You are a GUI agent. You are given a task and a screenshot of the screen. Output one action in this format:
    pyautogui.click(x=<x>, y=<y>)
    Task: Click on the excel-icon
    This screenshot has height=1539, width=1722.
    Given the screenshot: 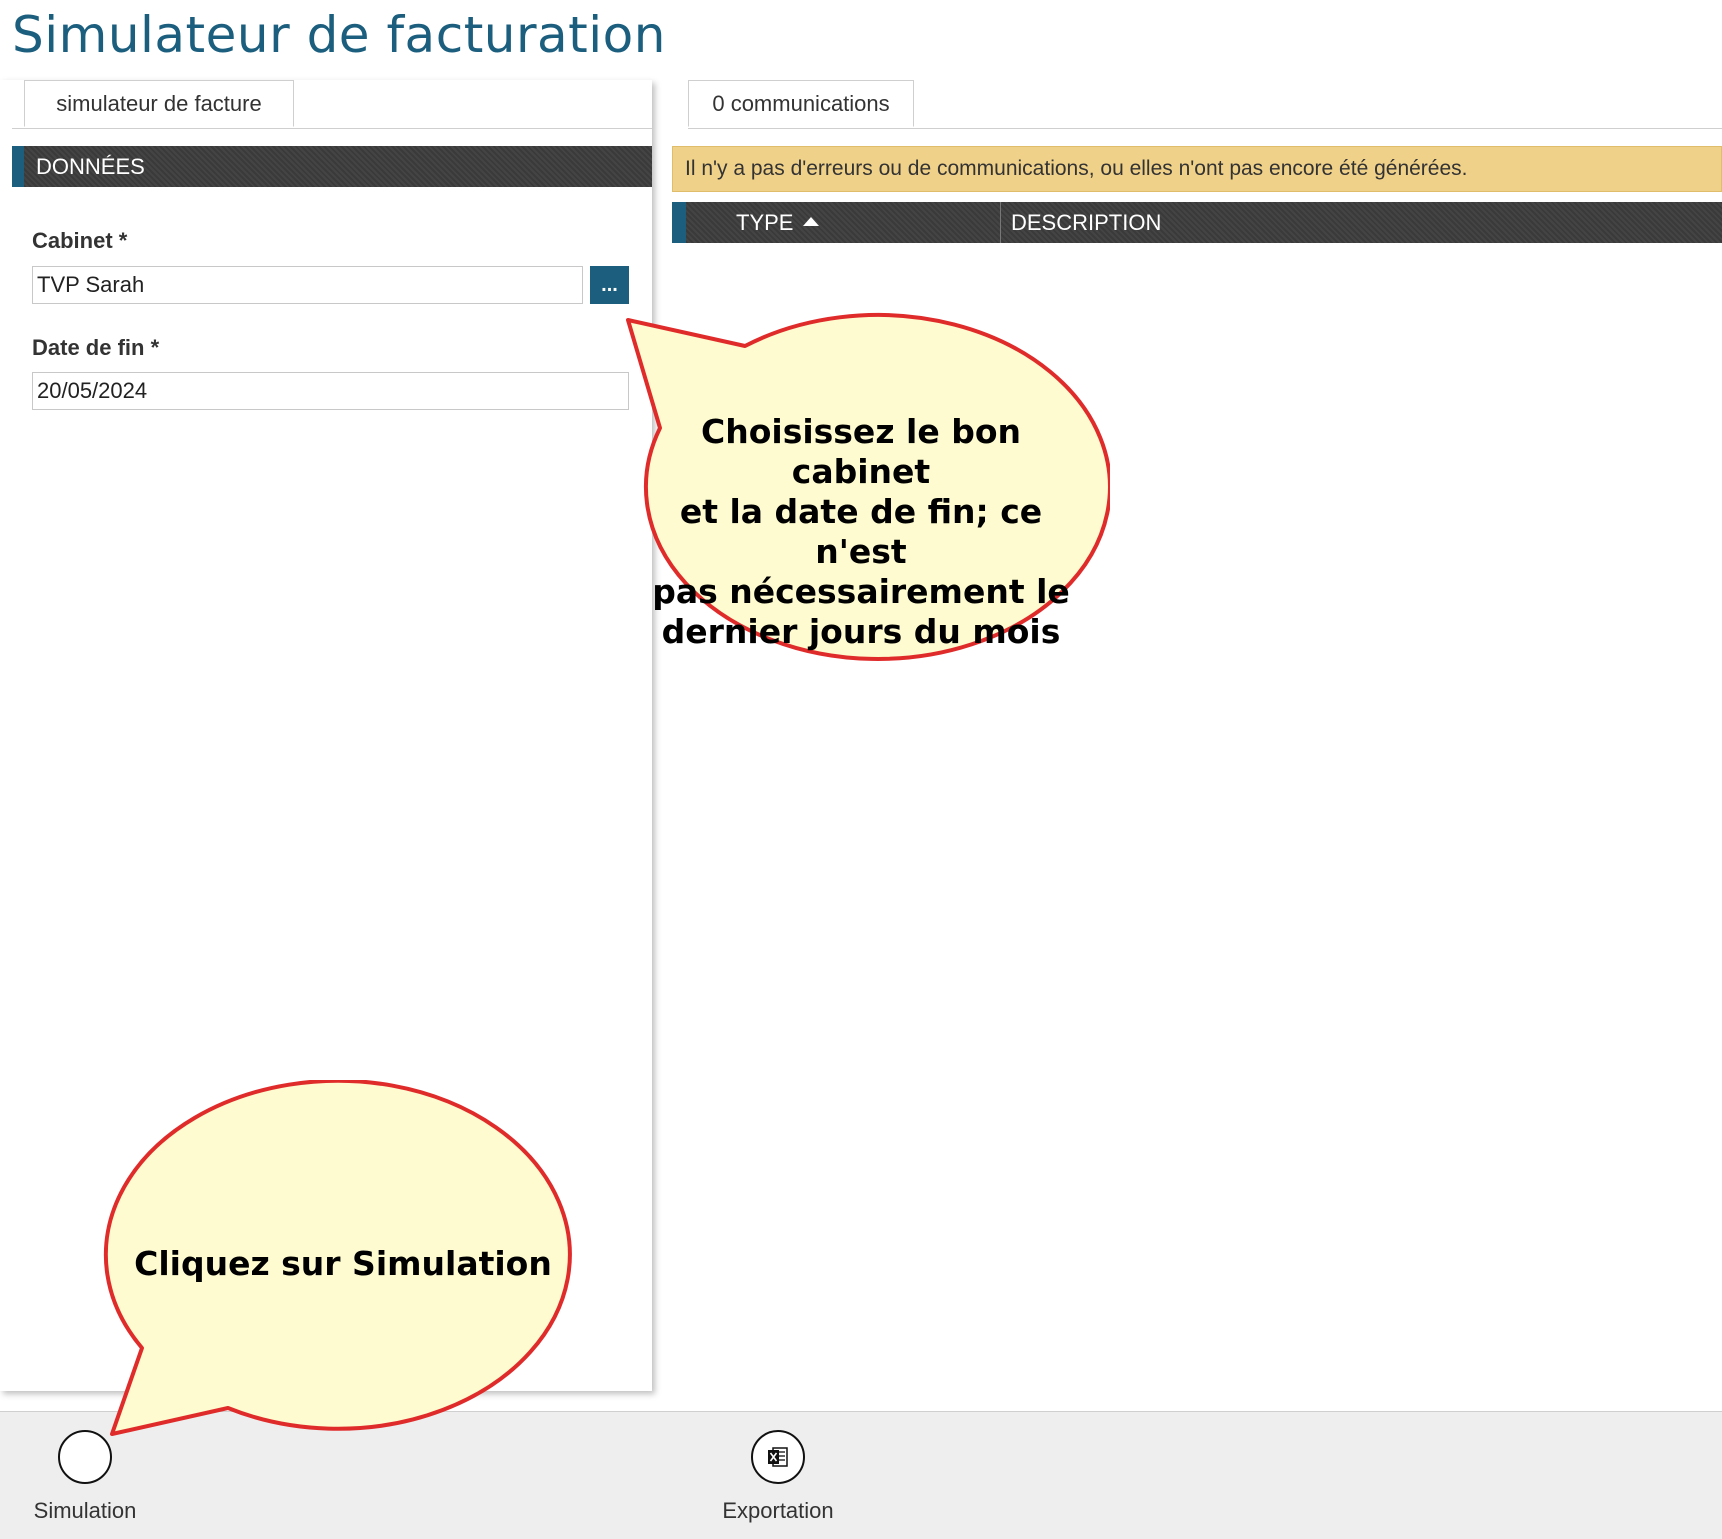 What is the action you would take?
    pyautogui.click(x=778, y=1457)
    